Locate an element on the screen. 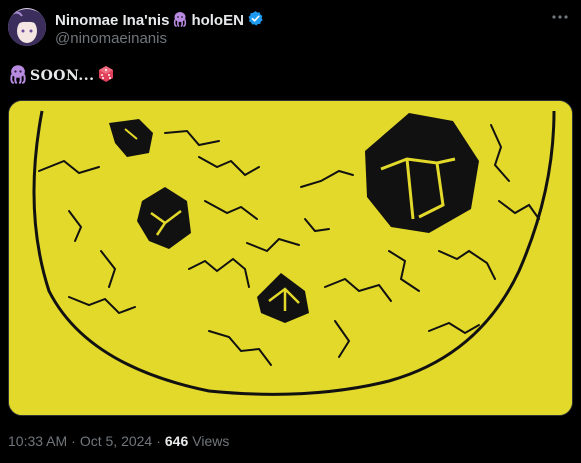 This screenshot has height=463, width=581. more-dots-icon is located at coordinates (560, 17).